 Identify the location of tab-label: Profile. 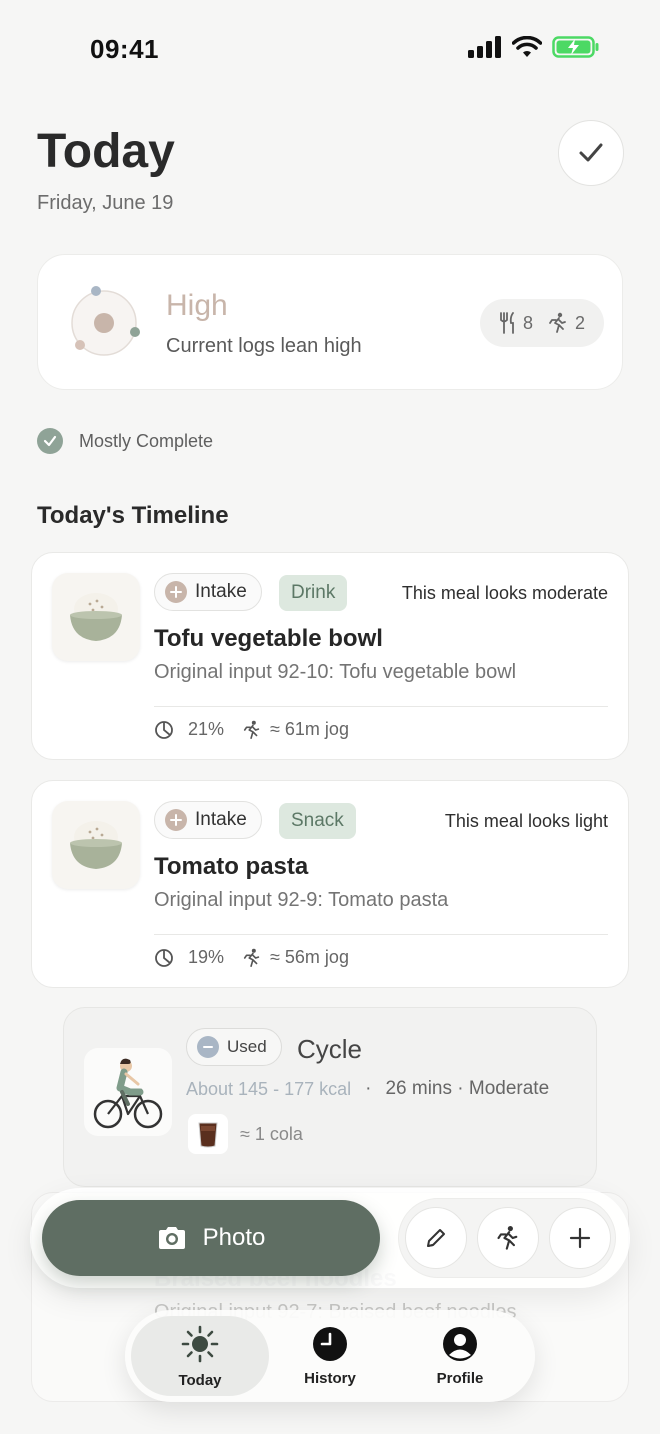
(460, 1378).